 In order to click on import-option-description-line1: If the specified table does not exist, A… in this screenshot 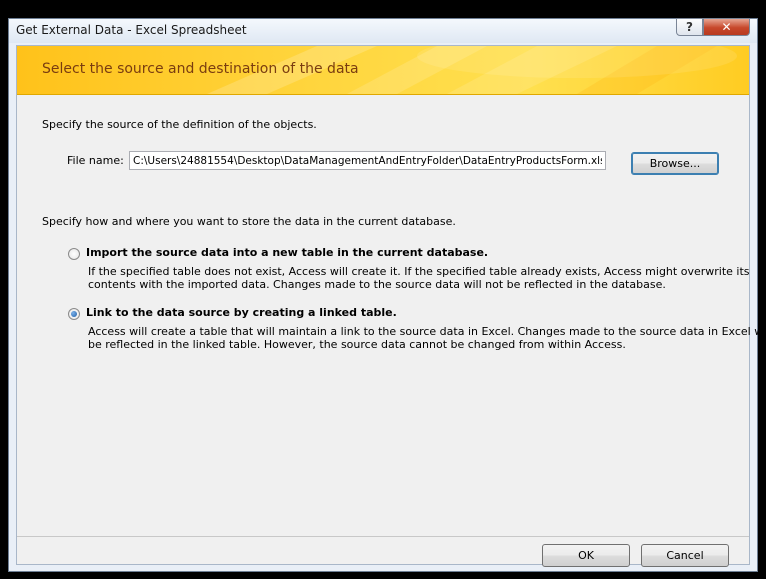, I will do `click(419, 271)`.